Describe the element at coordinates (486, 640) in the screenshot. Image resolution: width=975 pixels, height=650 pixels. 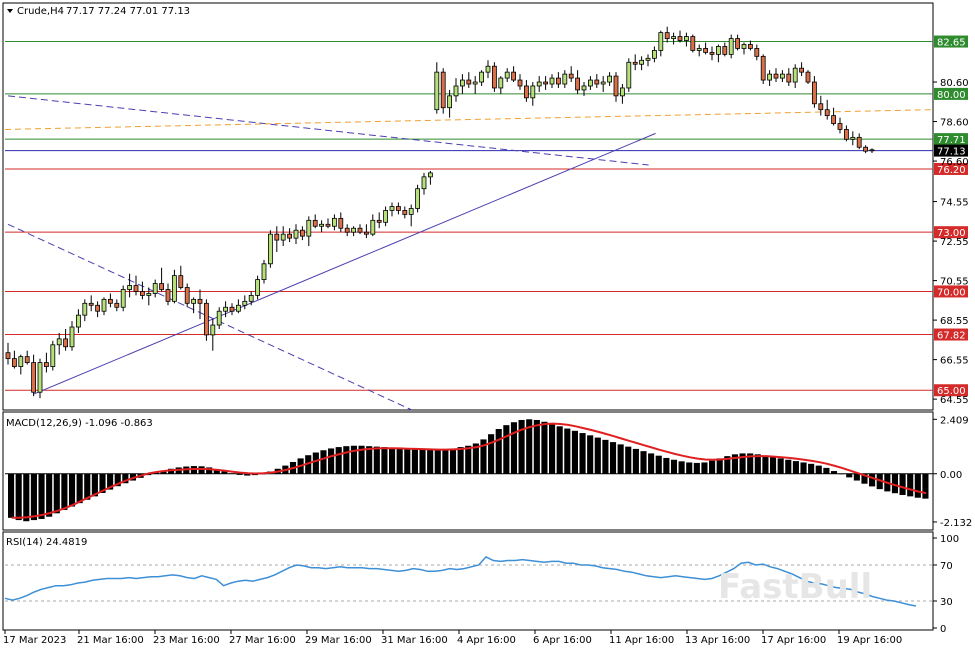
I see `time-tick-label: 4 Apr 16:00` at that location.